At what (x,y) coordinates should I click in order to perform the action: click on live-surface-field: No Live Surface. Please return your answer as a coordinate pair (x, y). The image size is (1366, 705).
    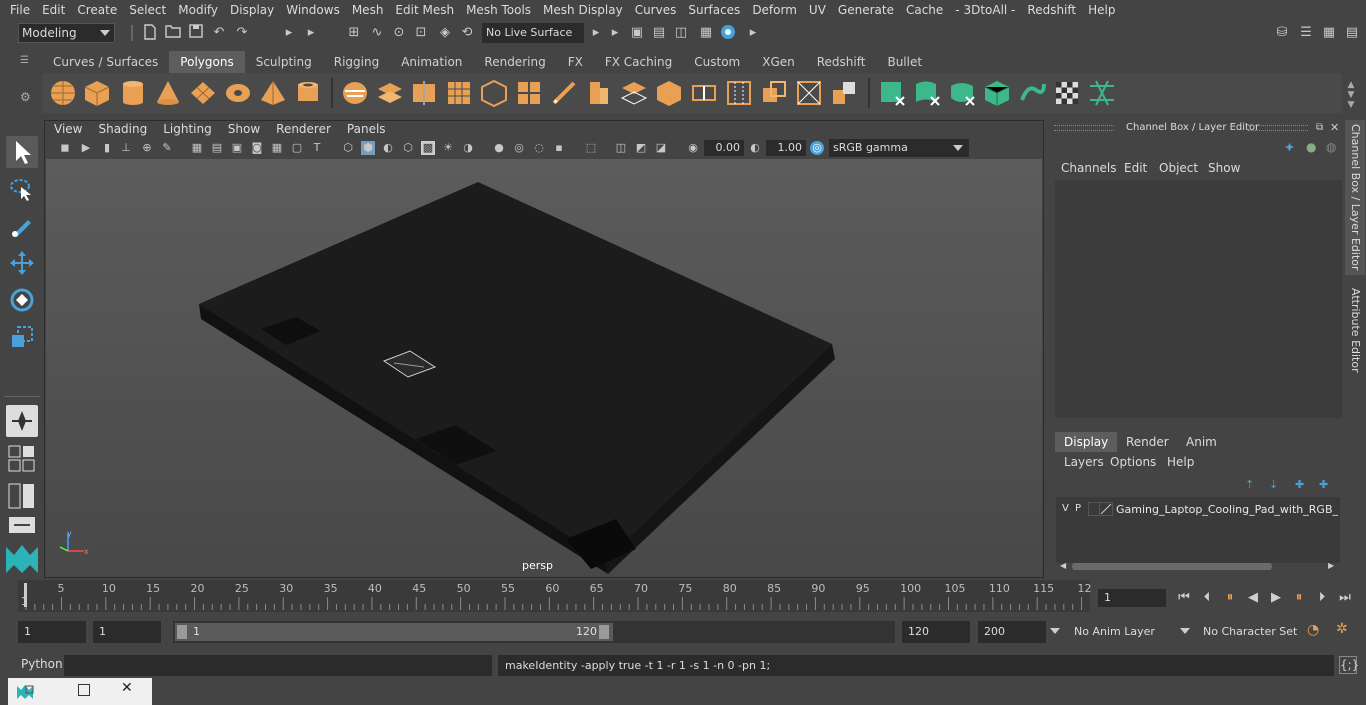
    Looking at the image, I should click on (533, 33).